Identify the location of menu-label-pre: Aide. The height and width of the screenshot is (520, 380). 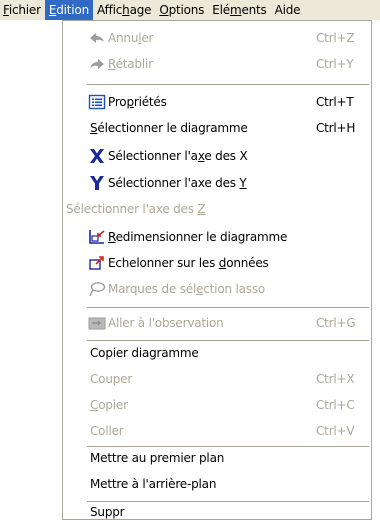
(287, 10).